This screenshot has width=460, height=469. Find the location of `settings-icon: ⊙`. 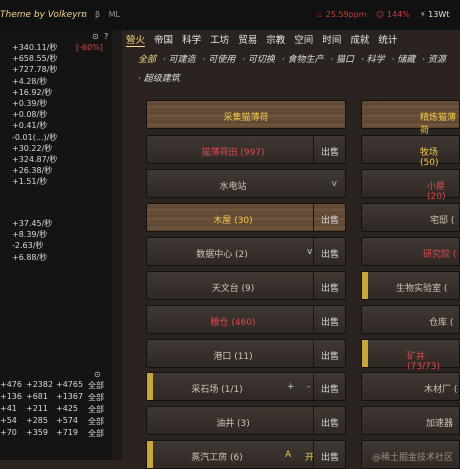

settings-icon: ⊙ is located at coordinates (95, 36).